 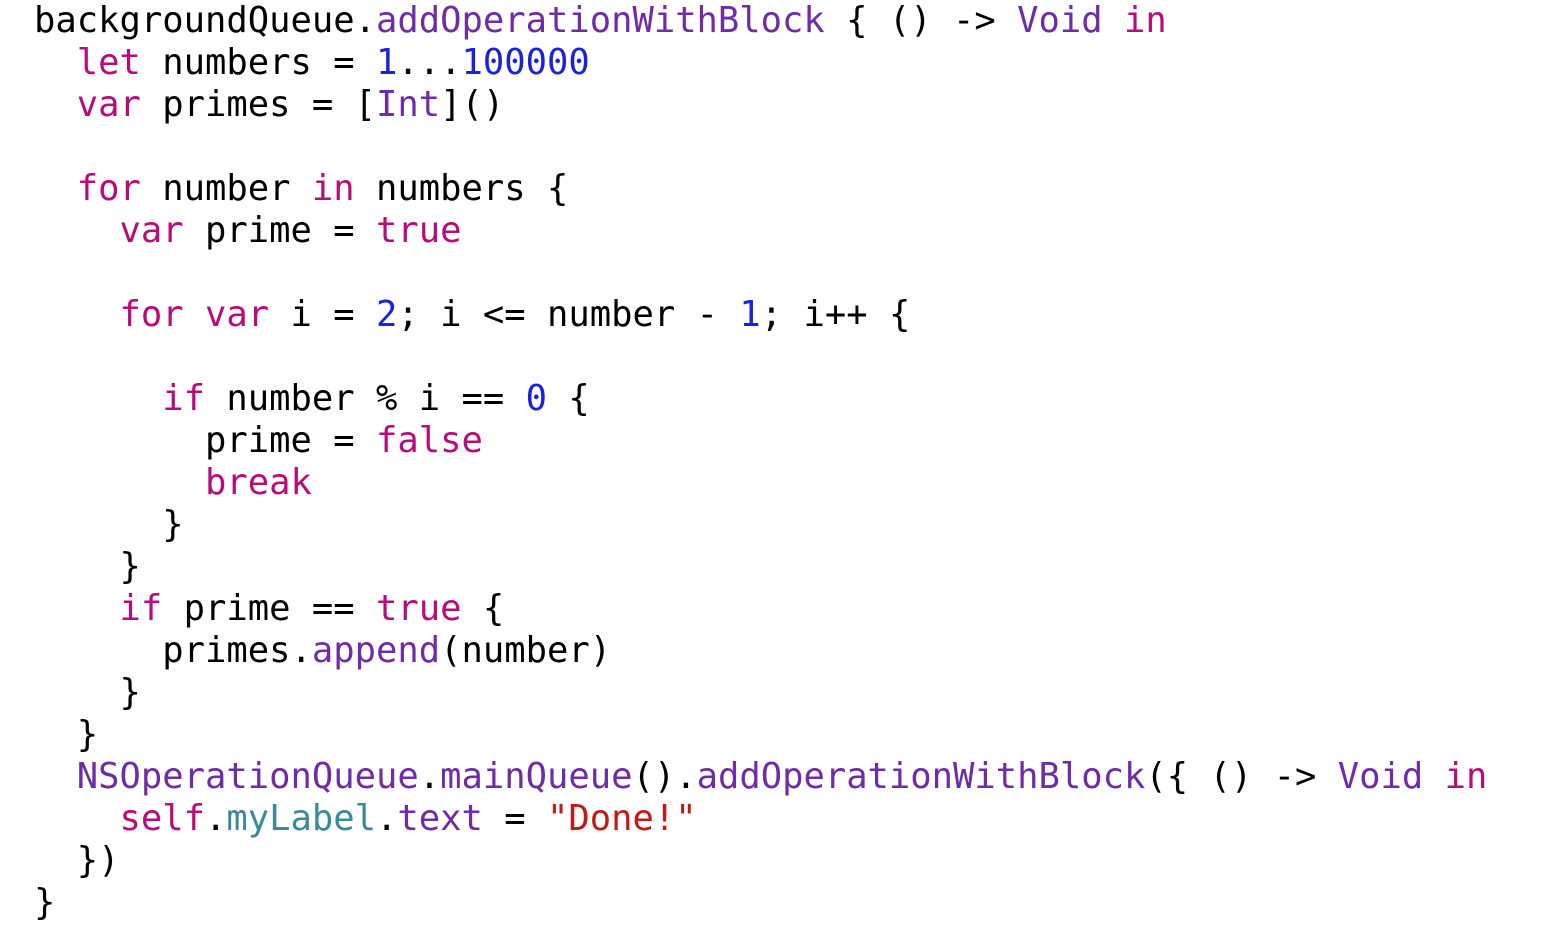 I want to click on code-token-plain: (number), so click(x=526, y=650).